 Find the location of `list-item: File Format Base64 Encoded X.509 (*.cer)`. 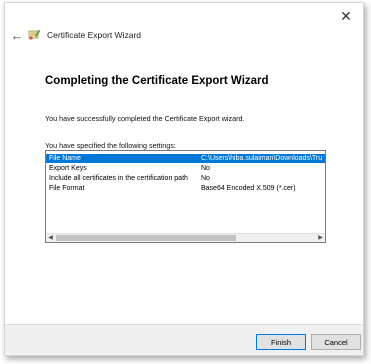

list-item: File Format Base64 Encoded X.509 (*.cer) is located at coordinates (185, 188).